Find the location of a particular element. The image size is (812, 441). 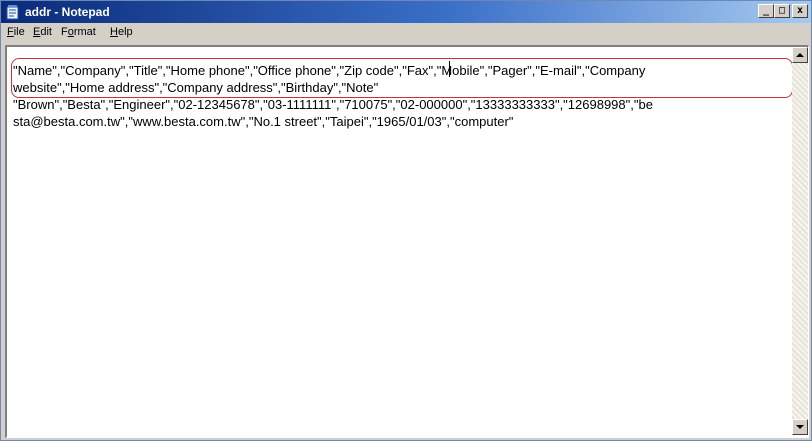

menu-format-lead: F is located at coordinates (64, 32).